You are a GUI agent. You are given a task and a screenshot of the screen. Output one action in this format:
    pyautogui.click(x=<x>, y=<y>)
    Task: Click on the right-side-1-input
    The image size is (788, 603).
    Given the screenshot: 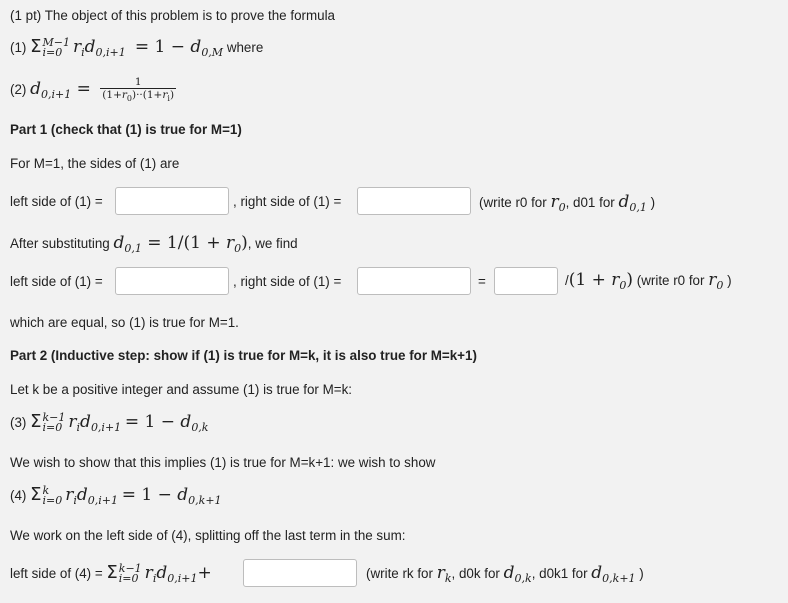 What is the action you would take?
    pyautogui.click(x=414, y=201)
    